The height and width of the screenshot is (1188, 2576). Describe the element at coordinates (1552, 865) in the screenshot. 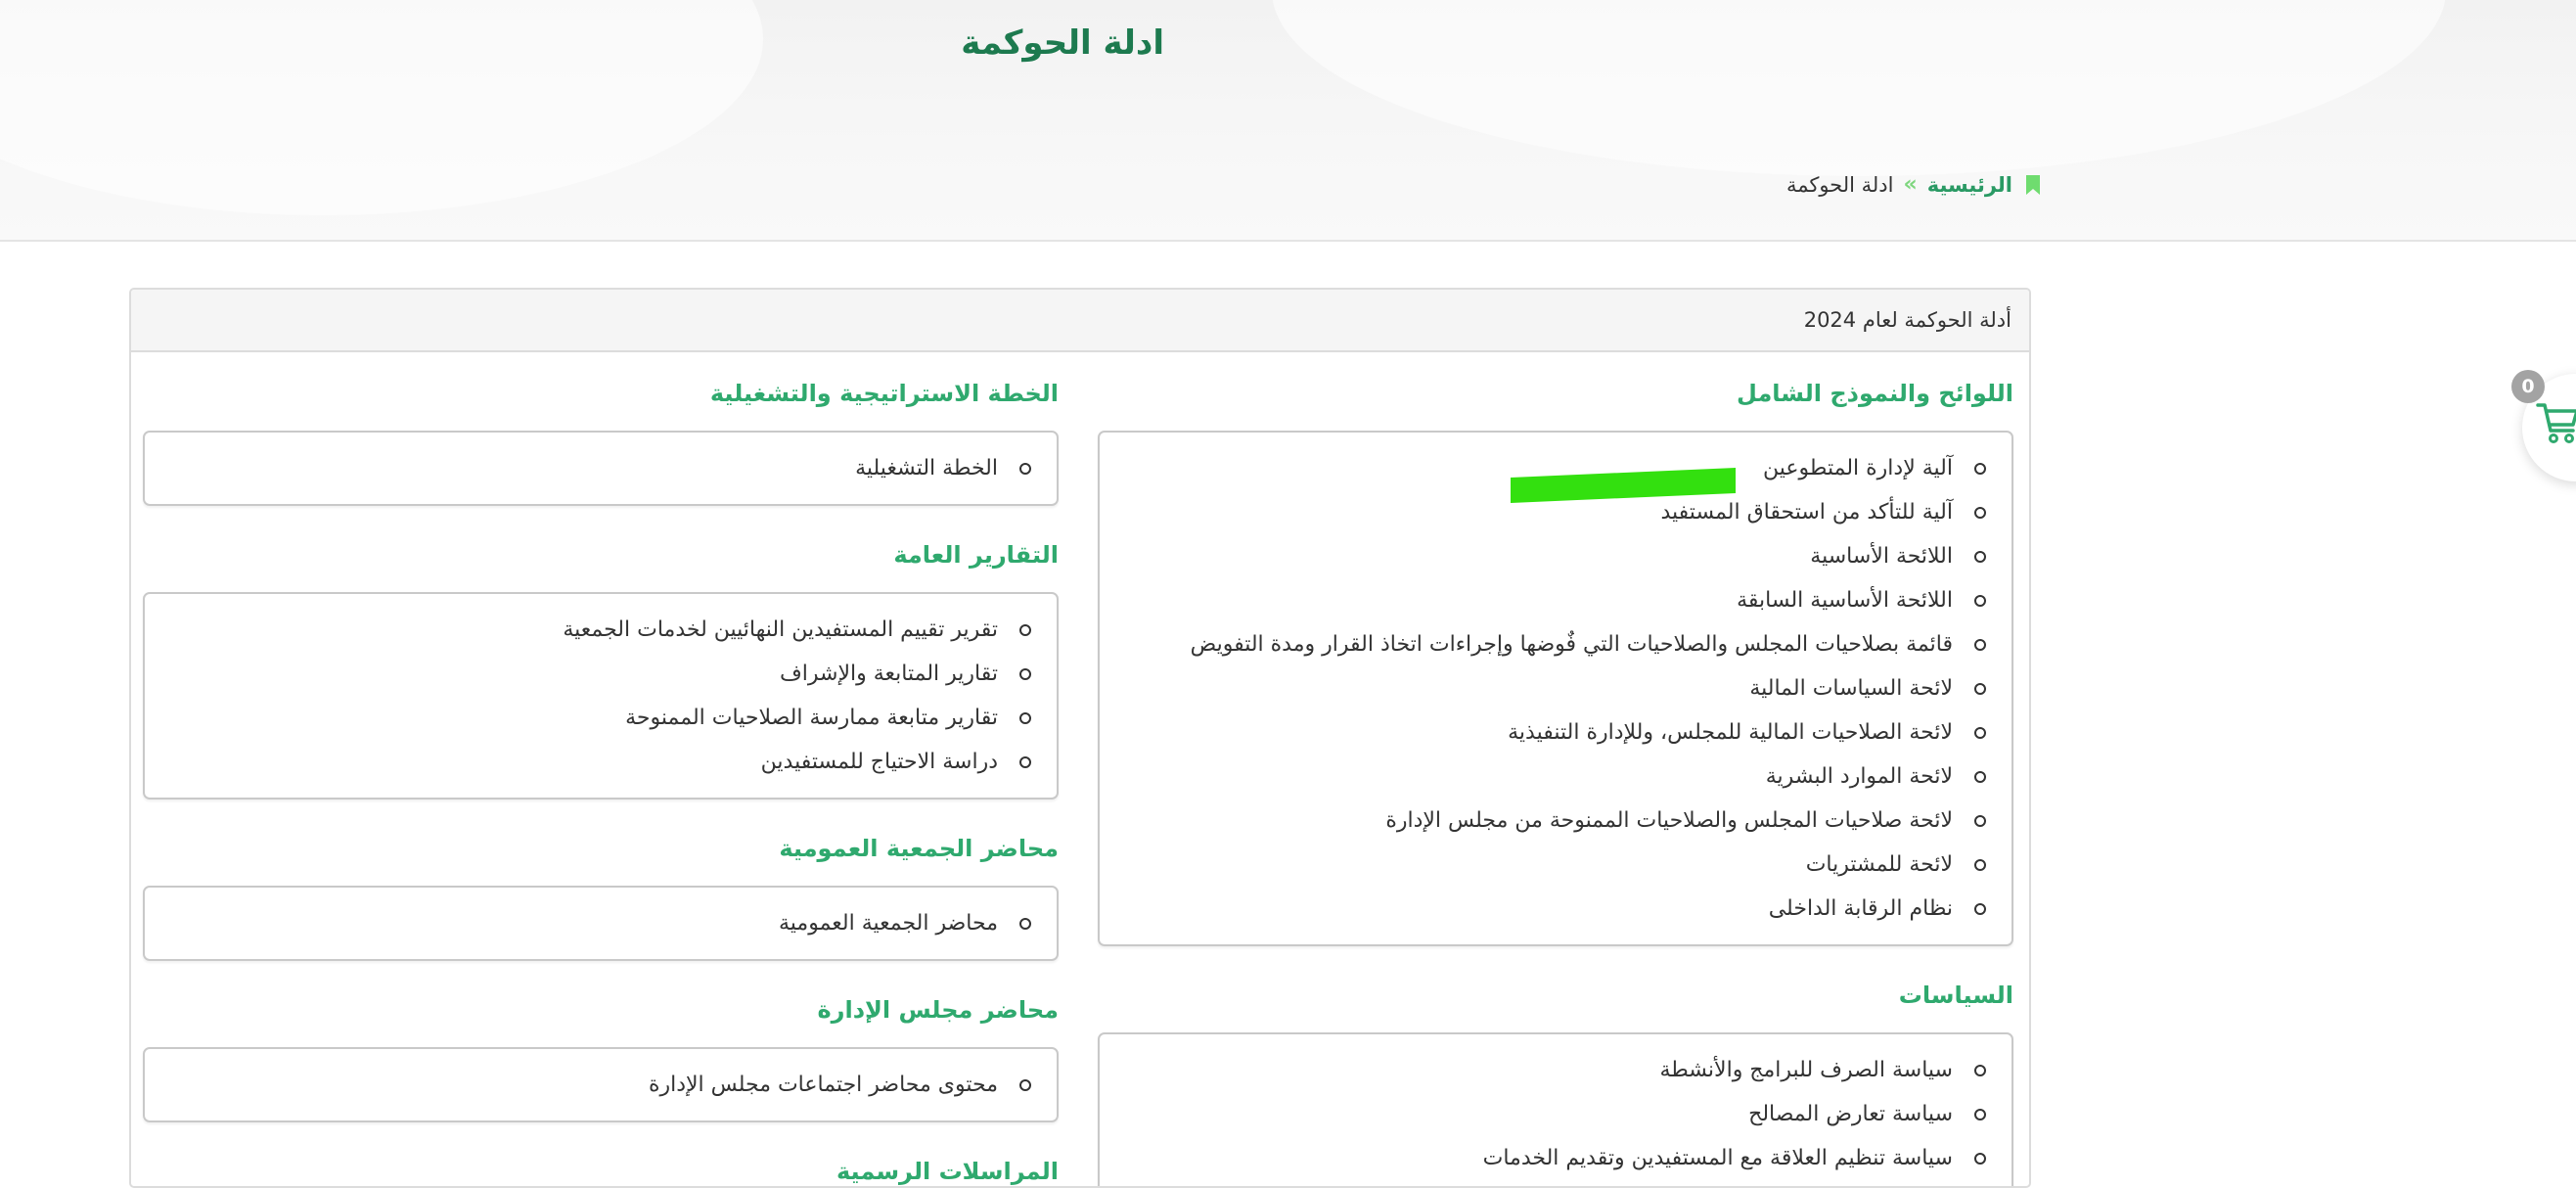

I see `document-list-item: لائحة للمشتريات` at that location.